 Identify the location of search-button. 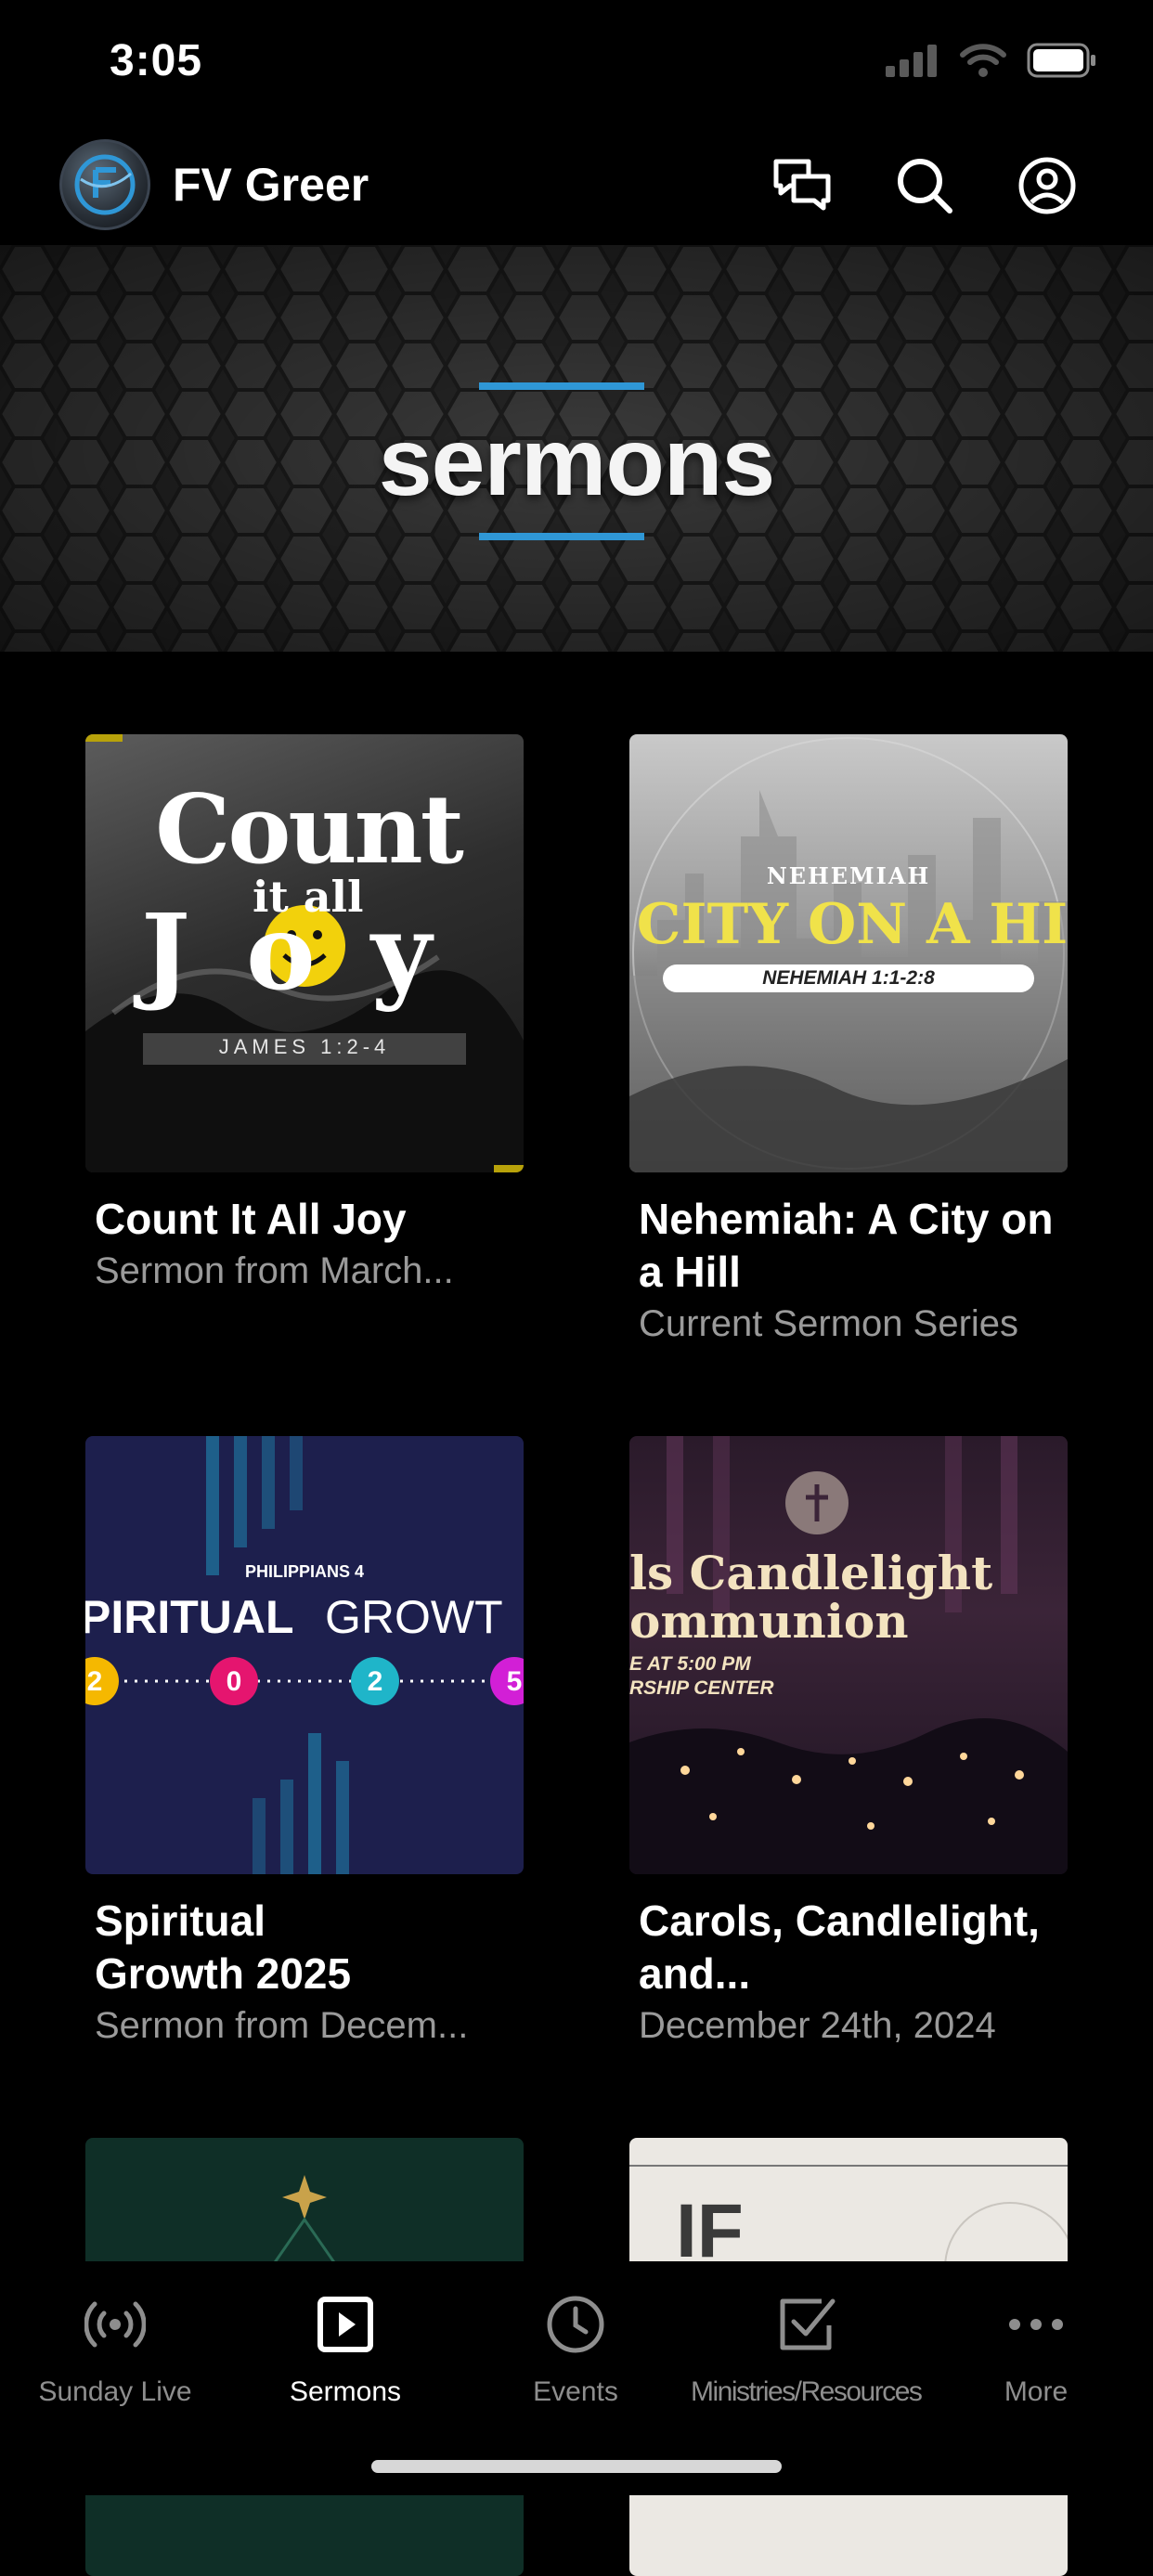
(924, 186).